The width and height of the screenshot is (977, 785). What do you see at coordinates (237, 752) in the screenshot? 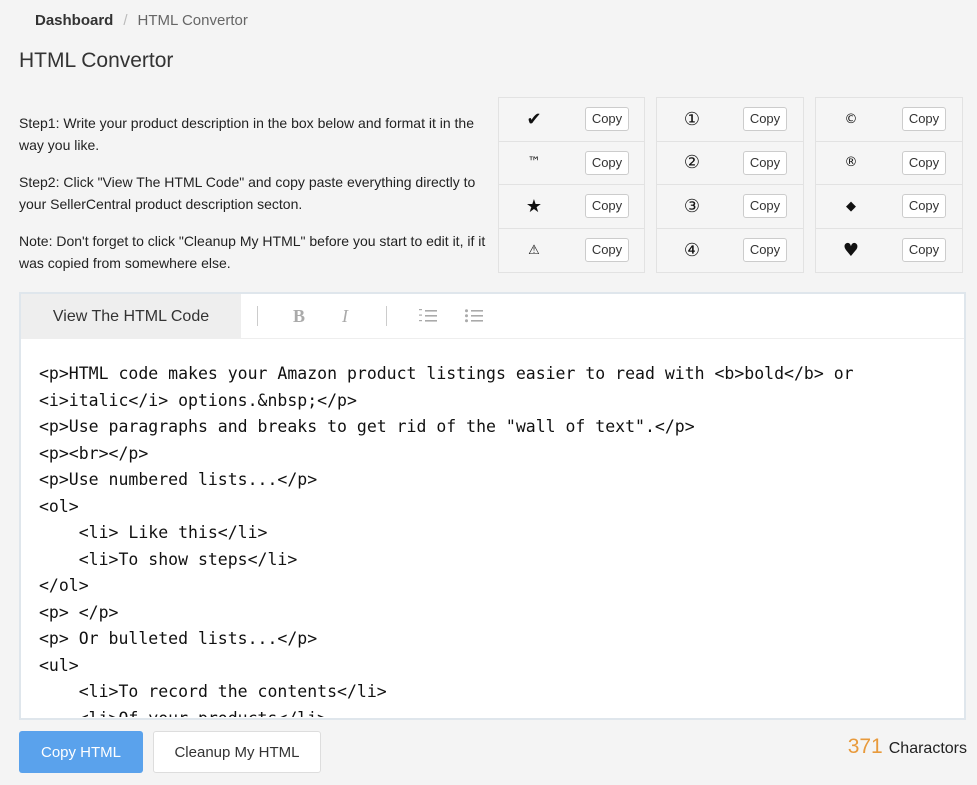
I see `cleanup-html-button: Cleanup My HTML` at bounding box center [237, 752].